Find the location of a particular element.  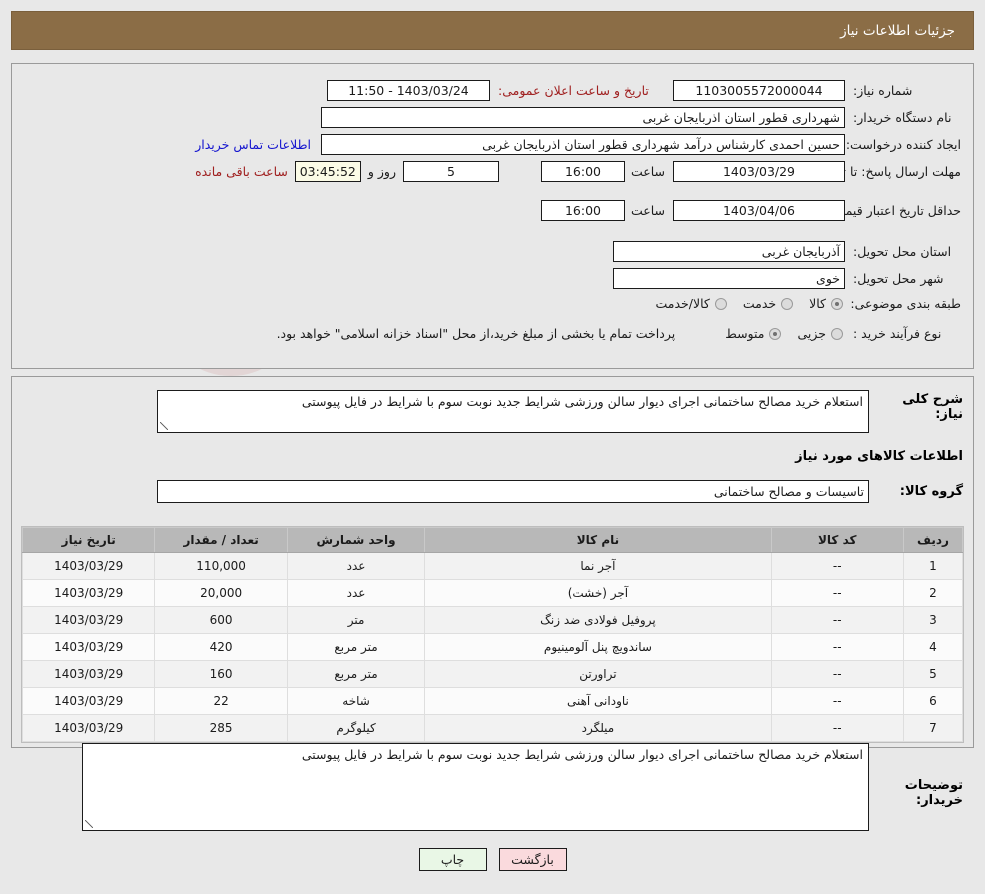

classification-option-2: کالا/خدمت is located at coordinates (691, 303).